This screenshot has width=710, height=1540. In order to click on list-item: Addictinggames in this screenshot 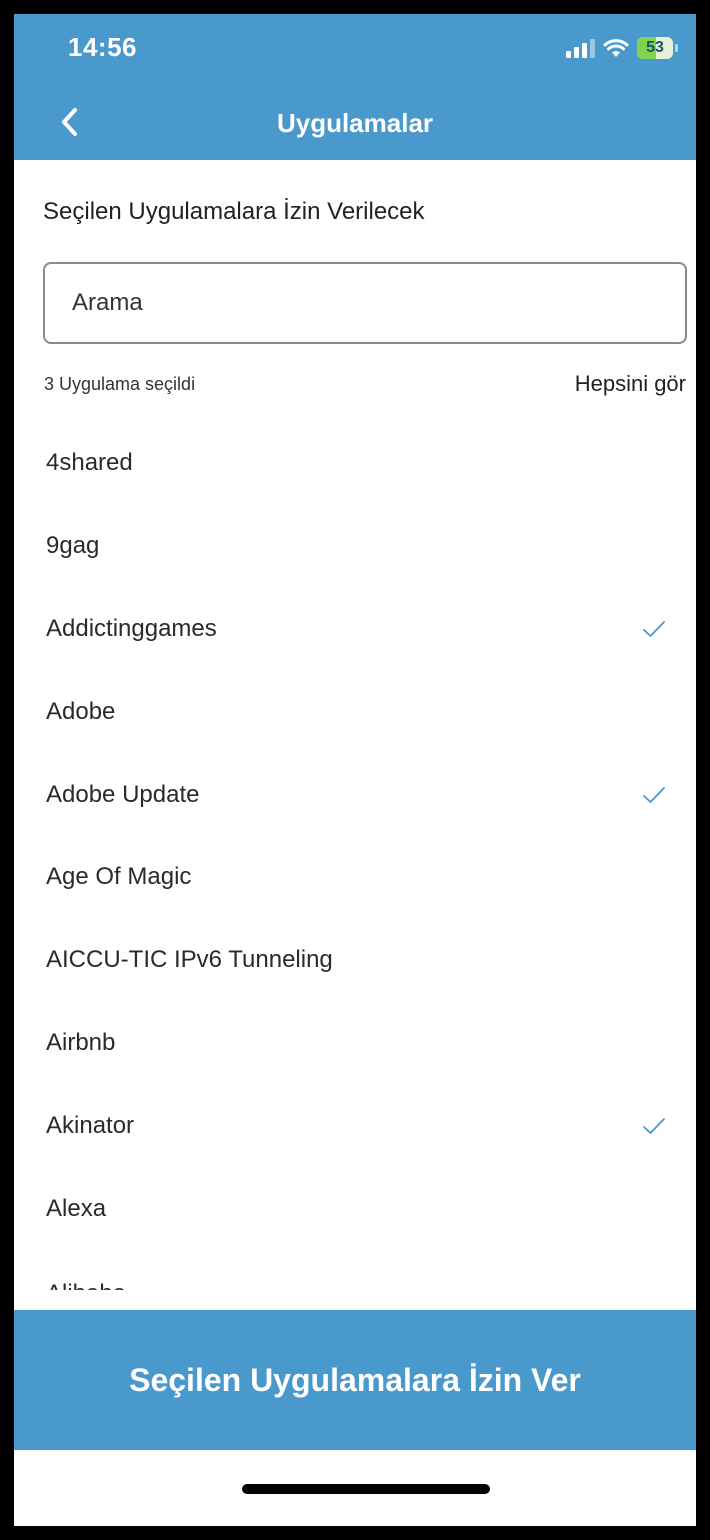, I will do `click(355, 629)`.